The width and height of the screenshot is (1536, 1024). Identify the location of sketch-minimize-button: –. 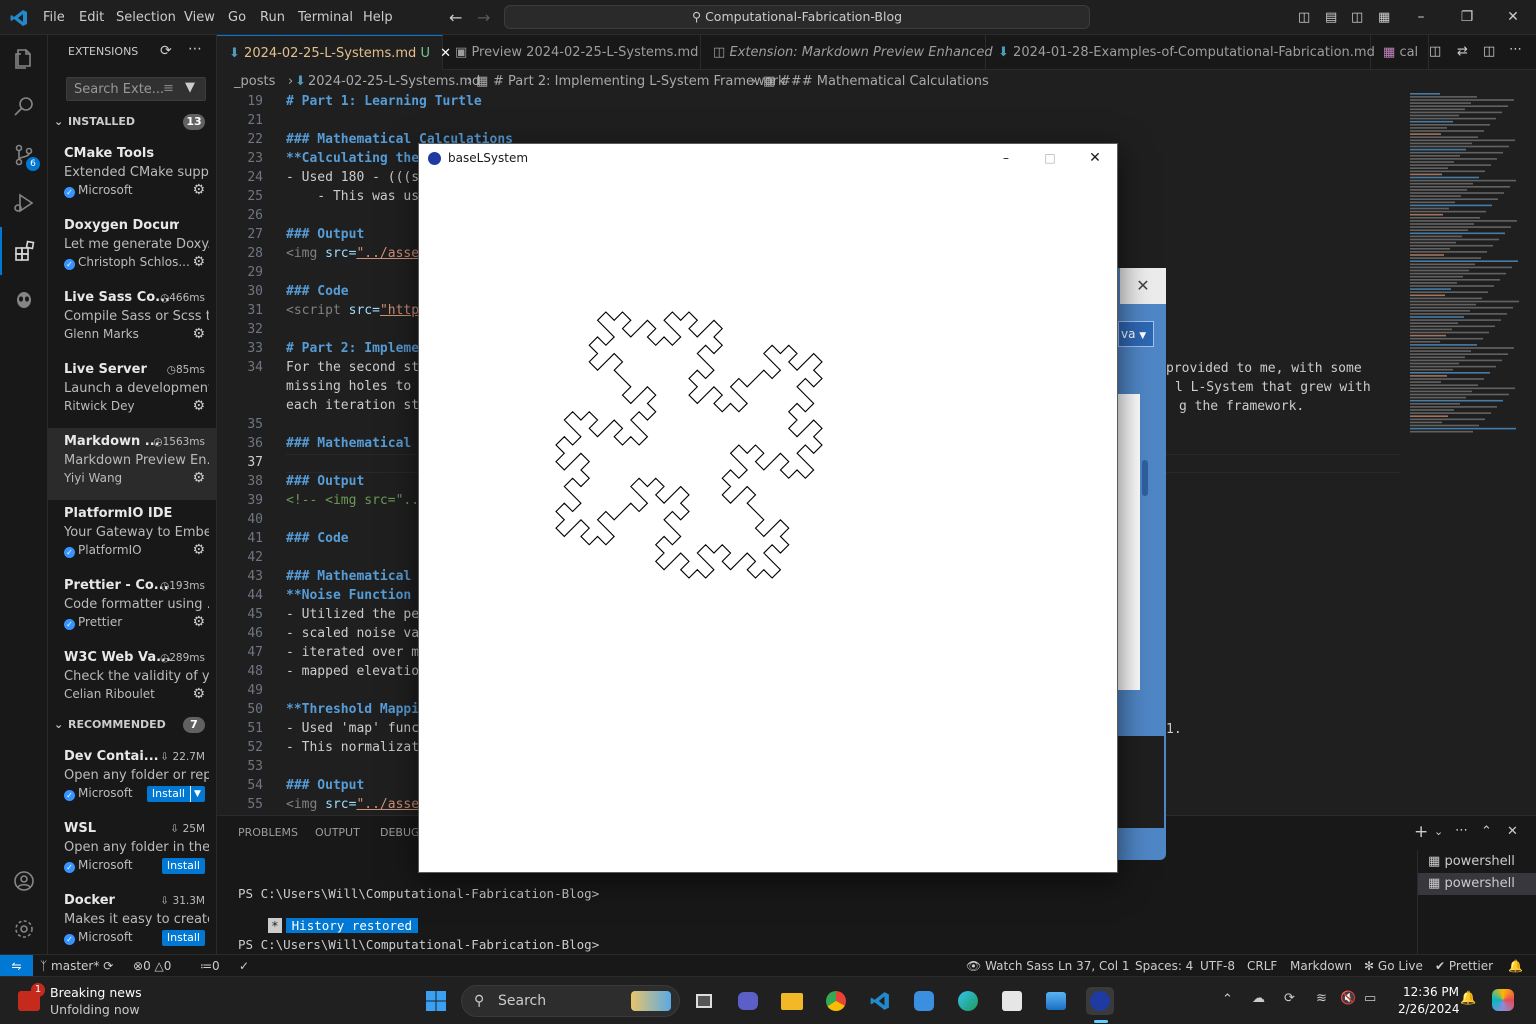
(1006, 158).